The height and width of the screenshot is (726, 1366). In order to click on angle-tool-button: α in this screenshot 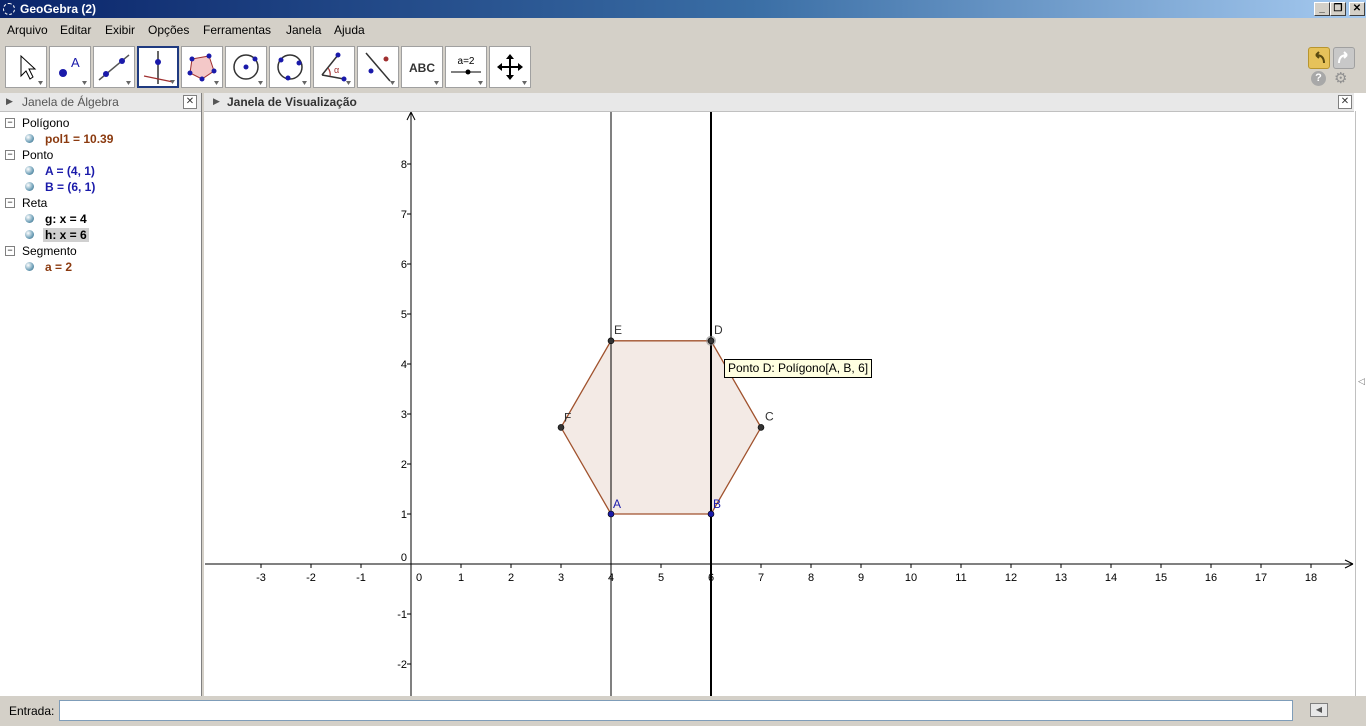, I will do `click(334, 67)`.